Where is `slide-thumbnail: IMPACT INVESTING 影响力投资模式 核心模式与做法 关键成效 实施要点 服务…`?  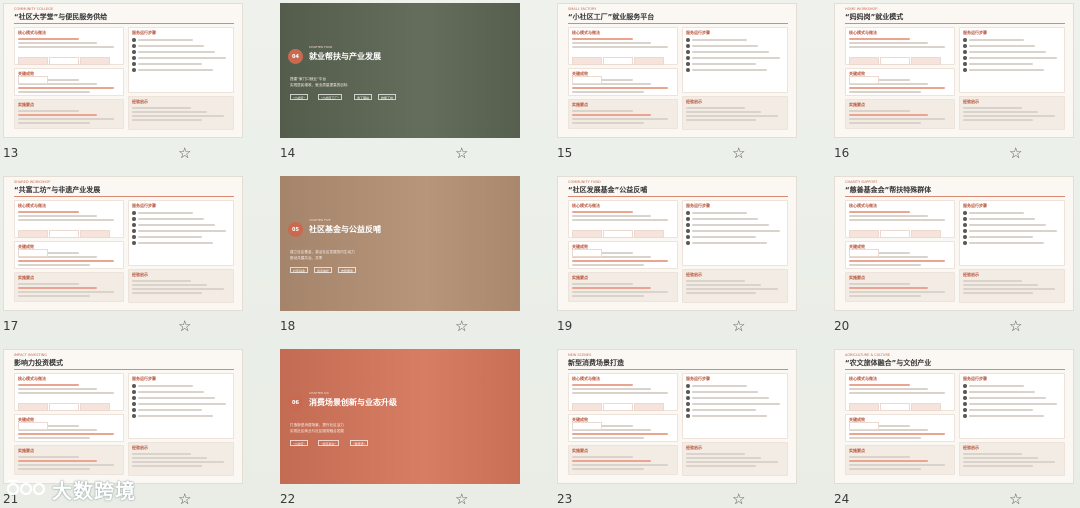
slide-thumbnail: IMPACT INVESTING 影响力投资模式 核心模式与做法 关键成效 实施要点 服务… is located at coordinates (123, 416).